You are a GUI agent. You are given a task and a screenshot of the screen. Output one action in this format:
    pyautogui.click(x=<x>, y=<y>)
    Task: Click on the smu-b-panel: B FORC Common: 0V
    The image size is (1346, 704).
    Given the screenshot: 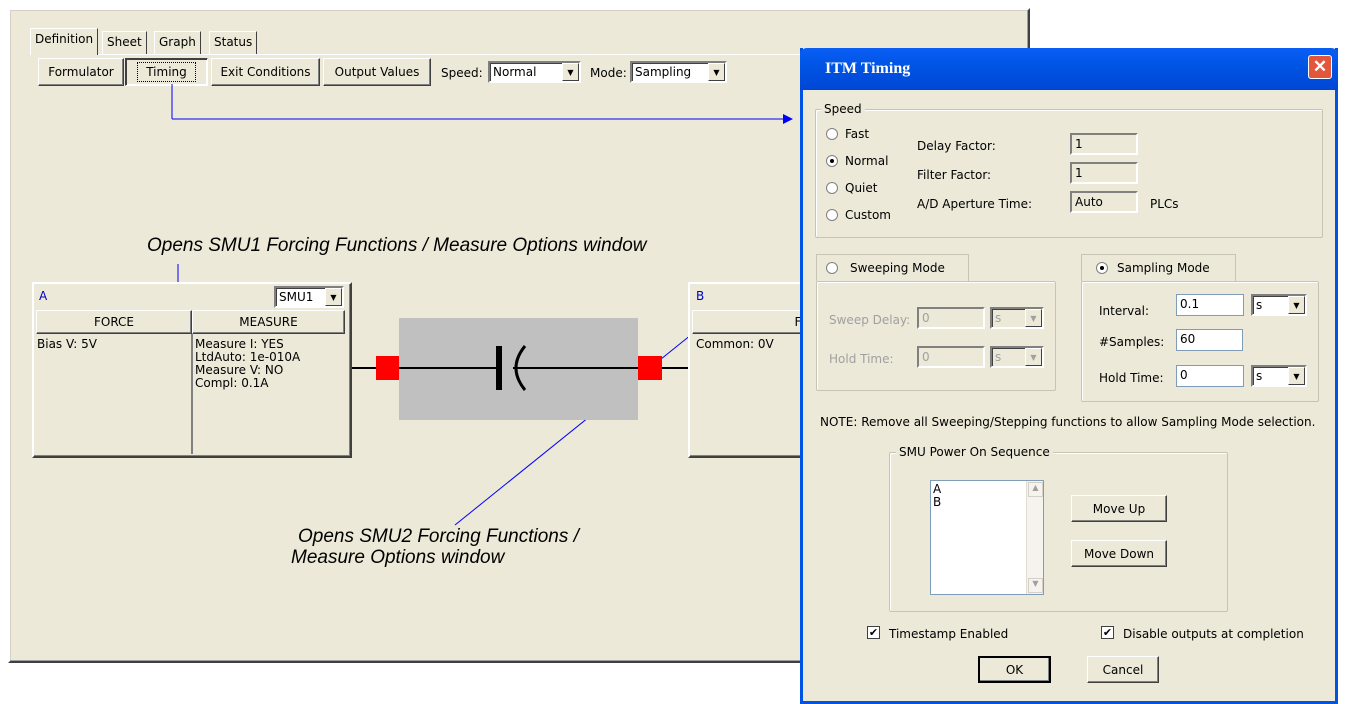 What is the action you would take?
    pyautogui.click(x=760, y=370)
    